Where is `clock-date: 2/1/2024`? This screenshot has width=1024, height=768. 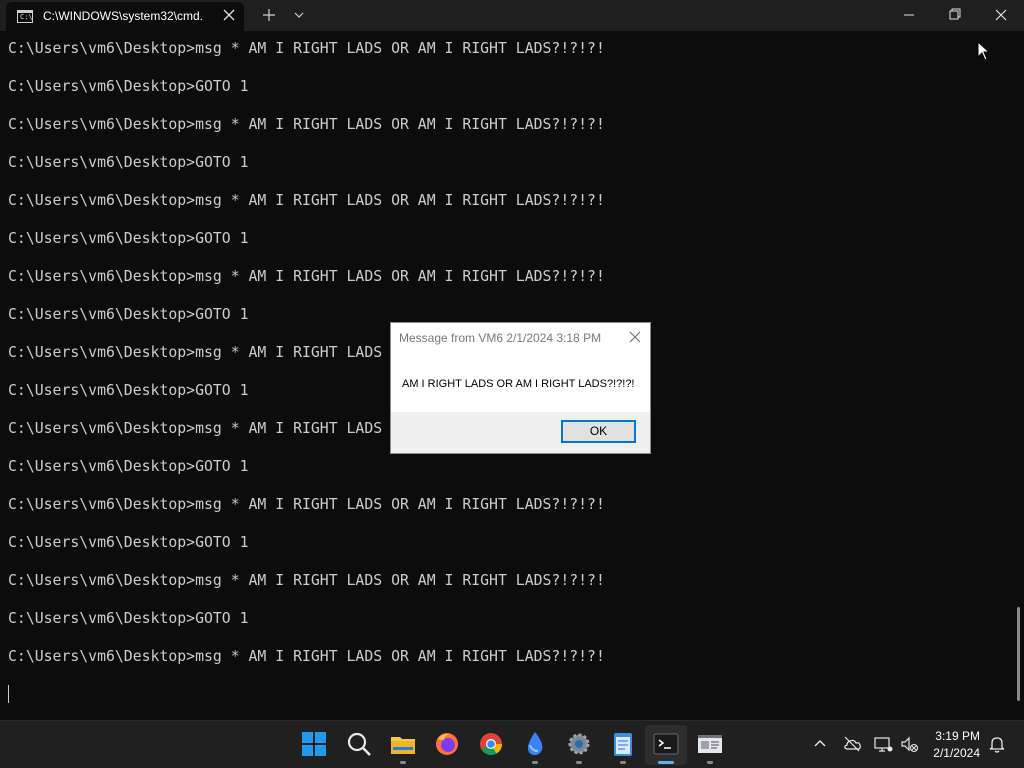 clock-date: 2/1/2024 is located at coordinates (950, 753).